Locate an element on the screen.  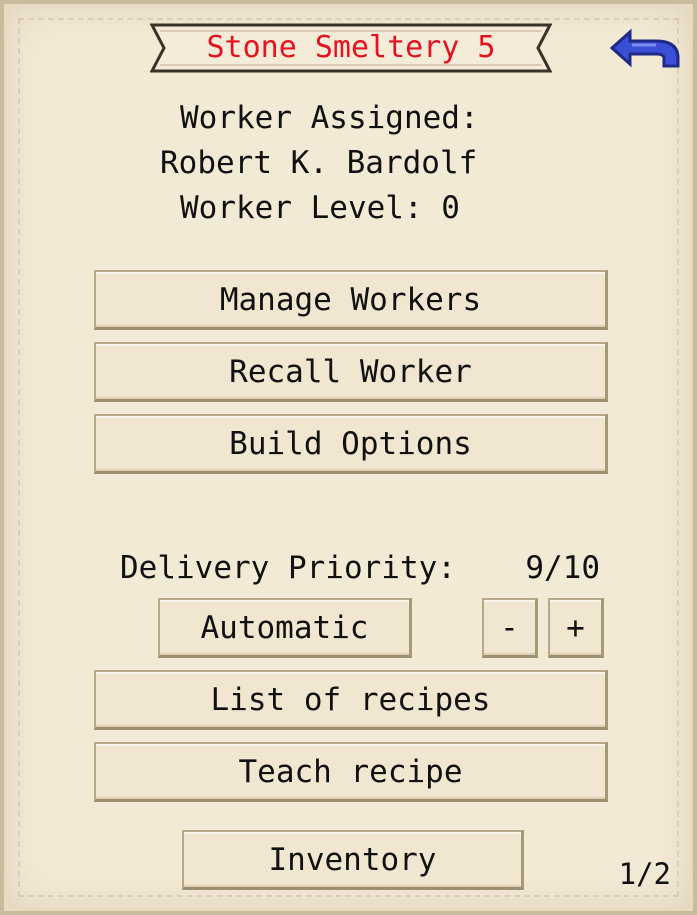
inventory-button: Inventory is located at coordinates (353, 860).